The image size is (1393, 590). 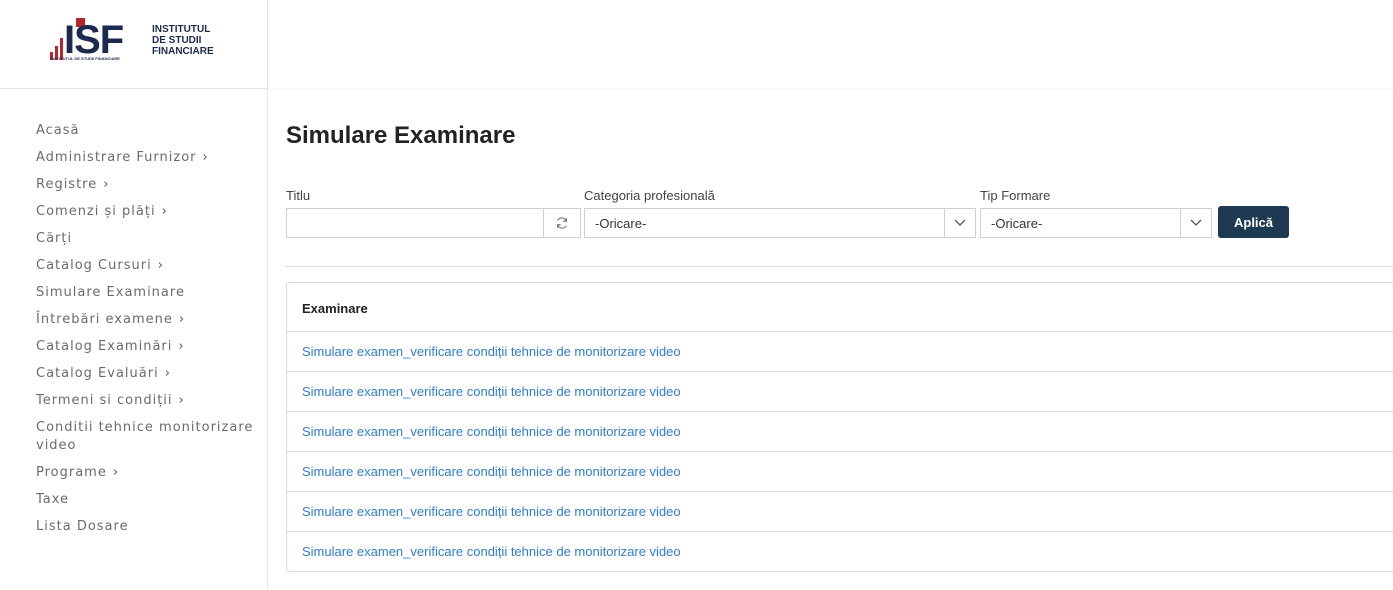 I want to click on sidebar-item: Administrare Furnizor ›, so click(x=146, y=158).